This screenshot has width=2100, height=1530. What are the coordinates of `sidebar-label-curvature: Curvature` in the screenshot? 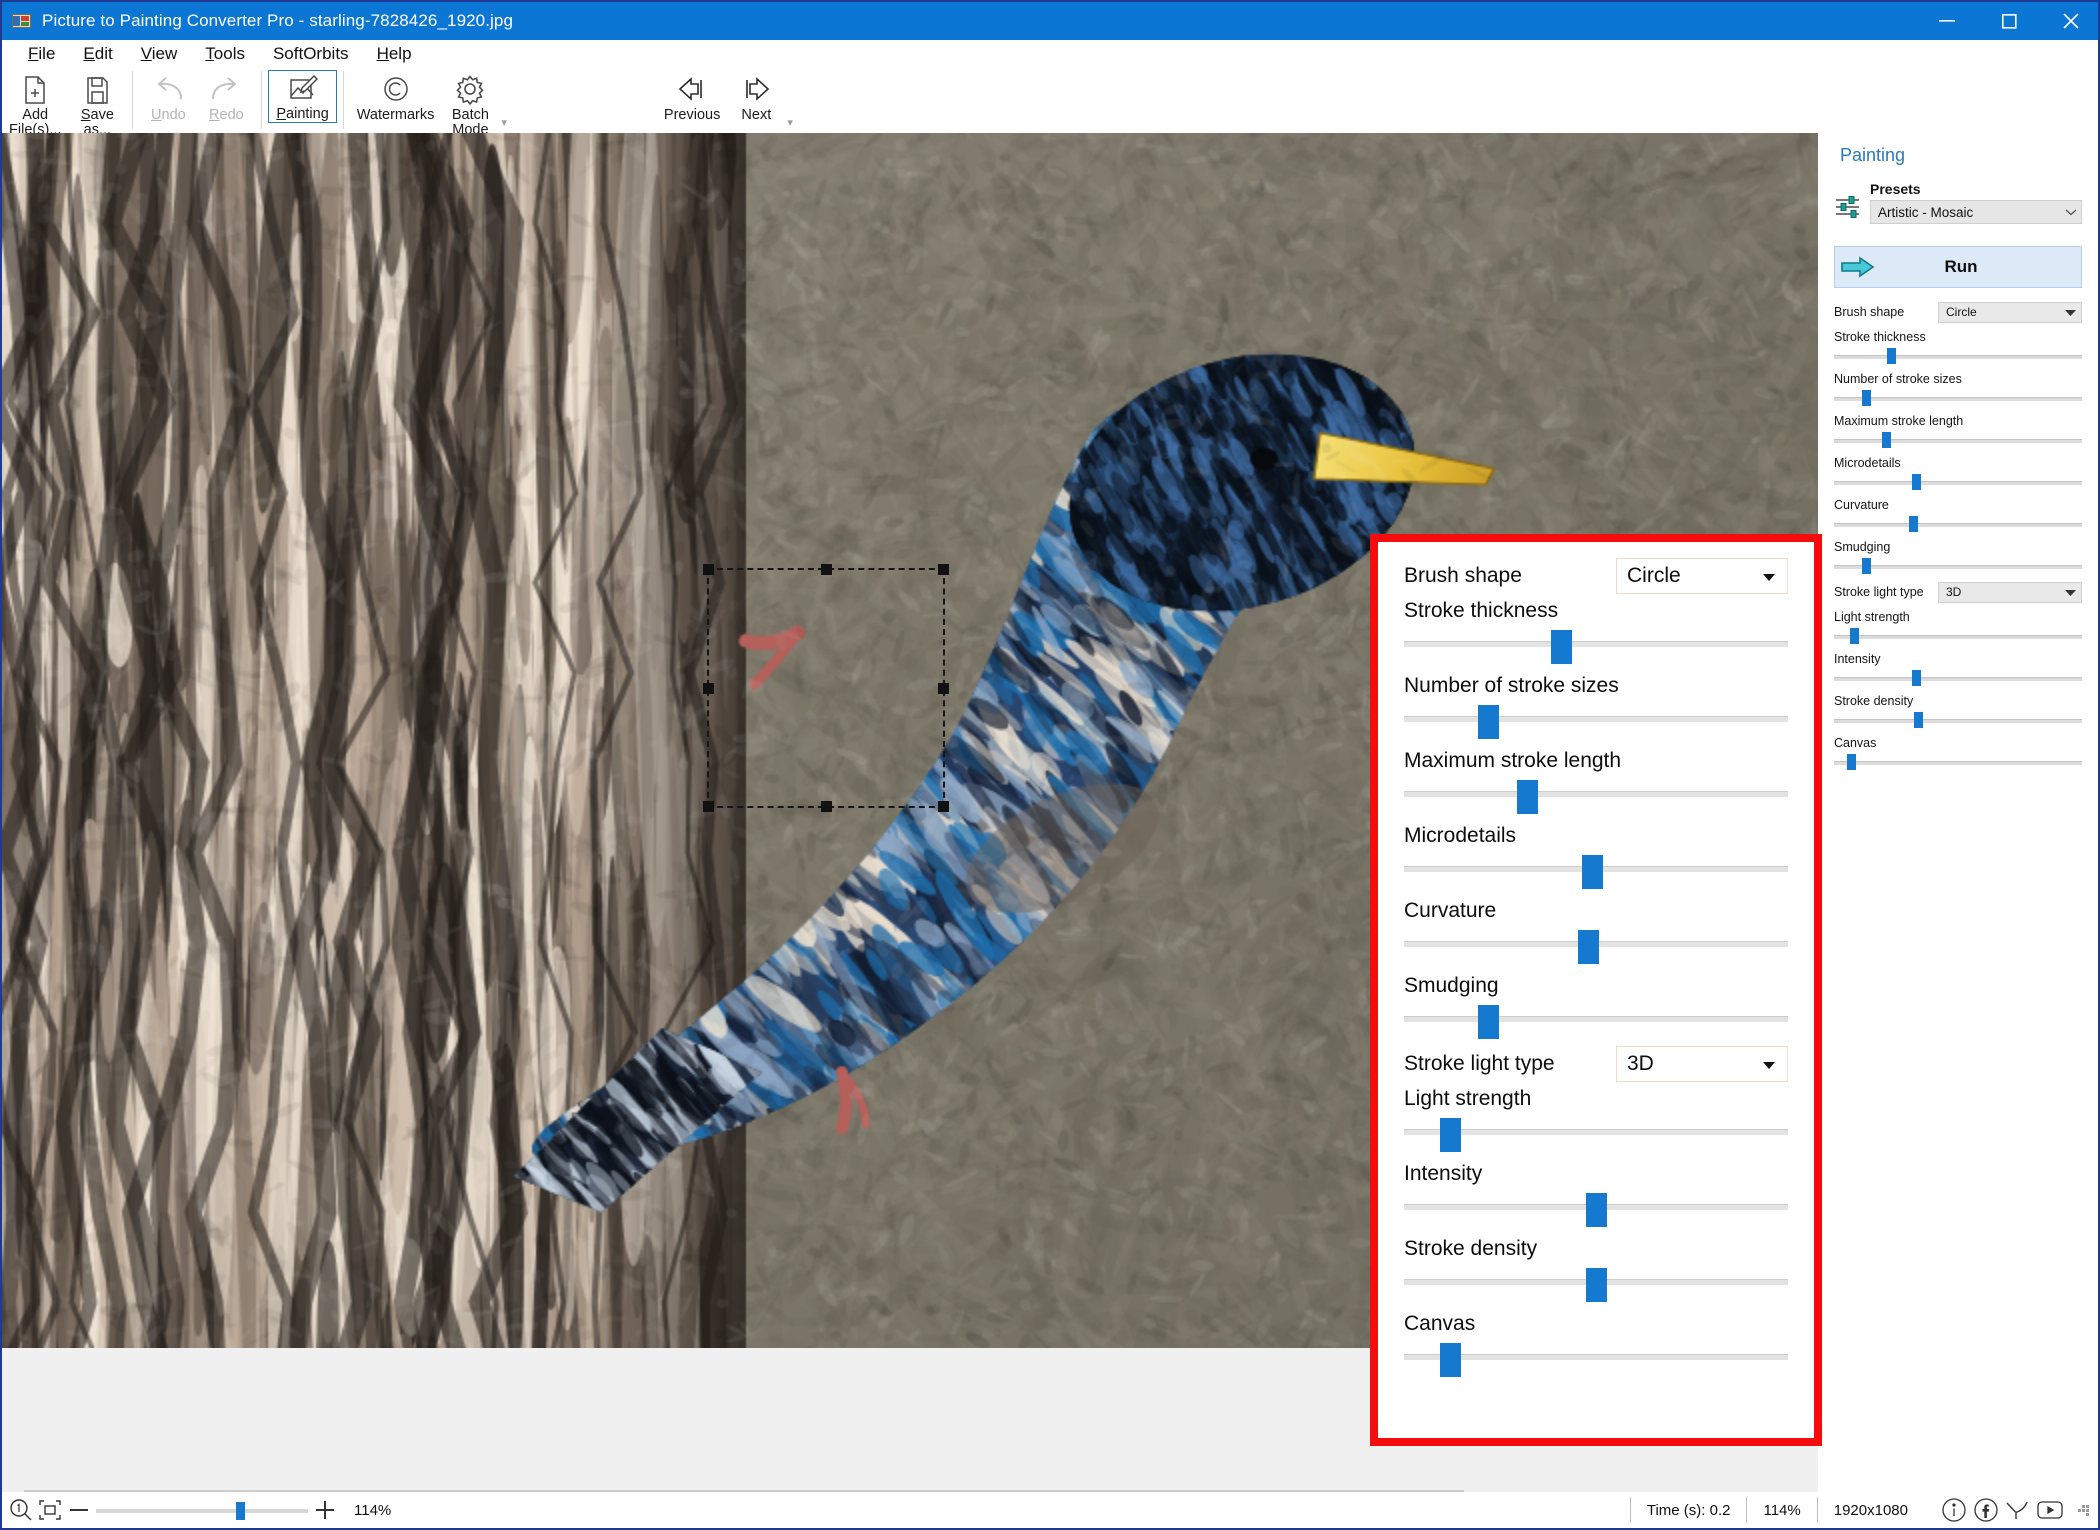 It's located at (1861, 505).